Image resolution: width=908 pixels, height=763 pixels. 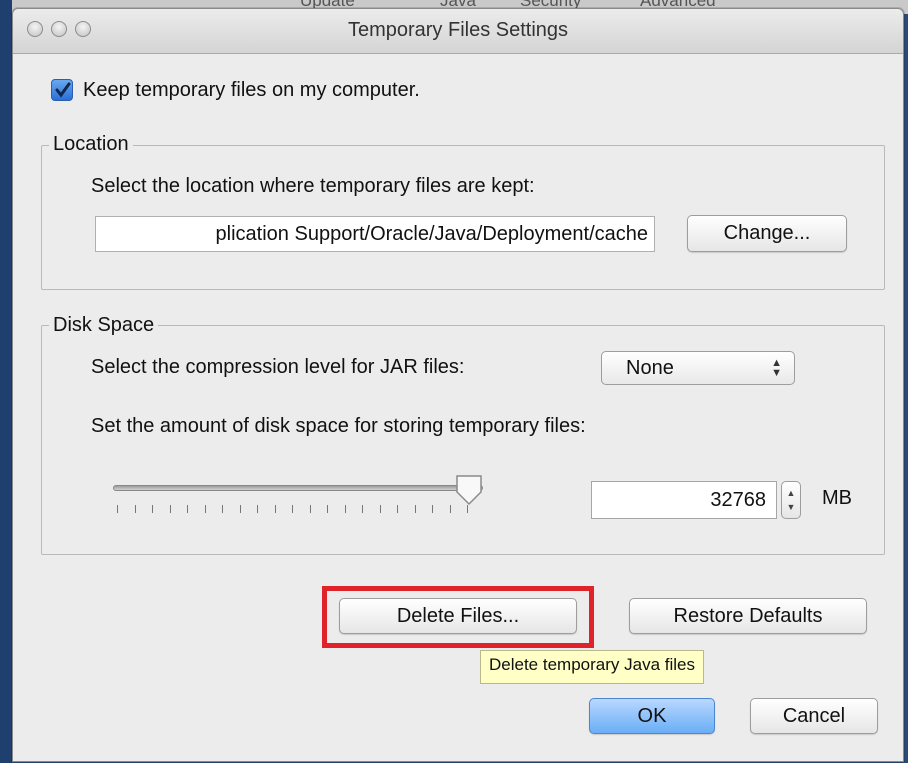 What do you see at coordinates (458, 5) in the screenshot?
I see `bg-tab-java: Java` at bounding box center [458, 5].